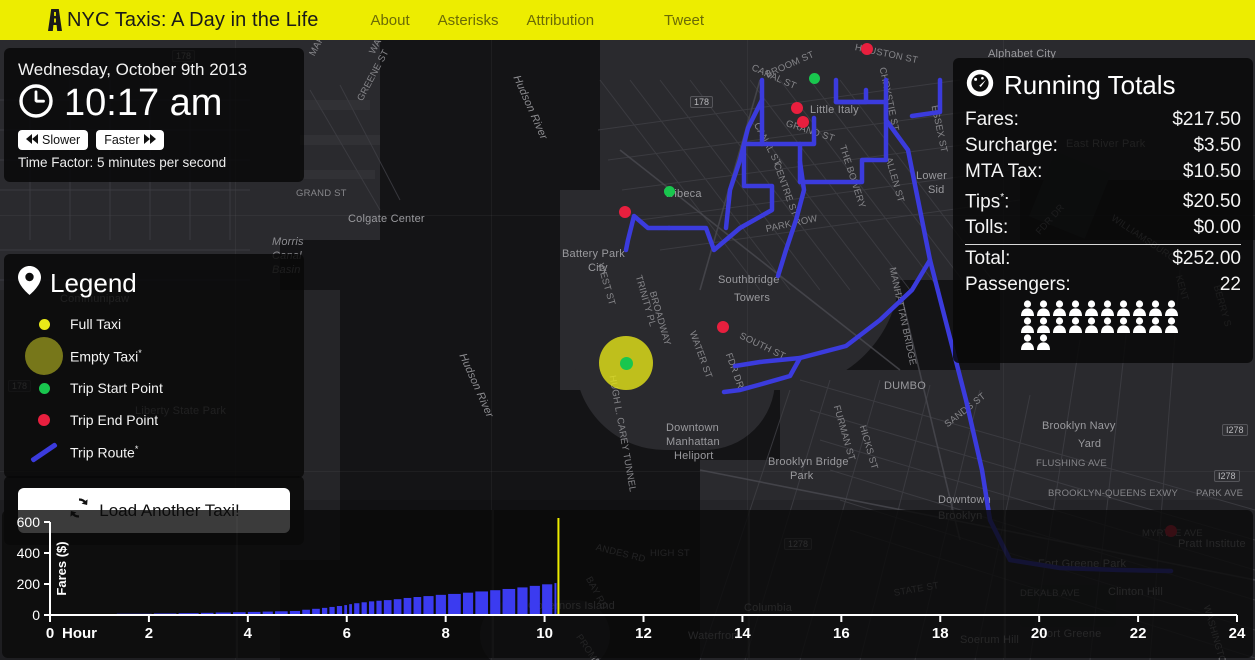  Describe the element at coordinates (79, 633) in the screenshot. I see `chart-x-axis-label: Hour` at that location.